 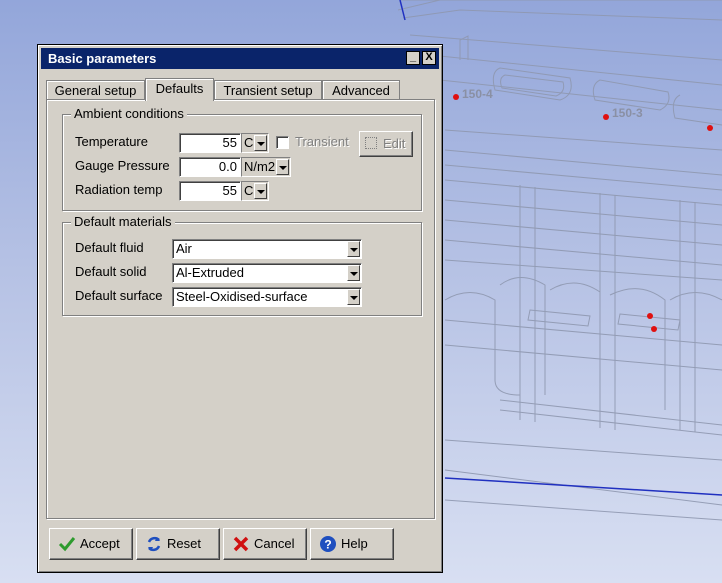 What do you see at coordinates (241, 544) in the screenshot?
I see `cancel-x-icon` at bounding box center [241, 544].